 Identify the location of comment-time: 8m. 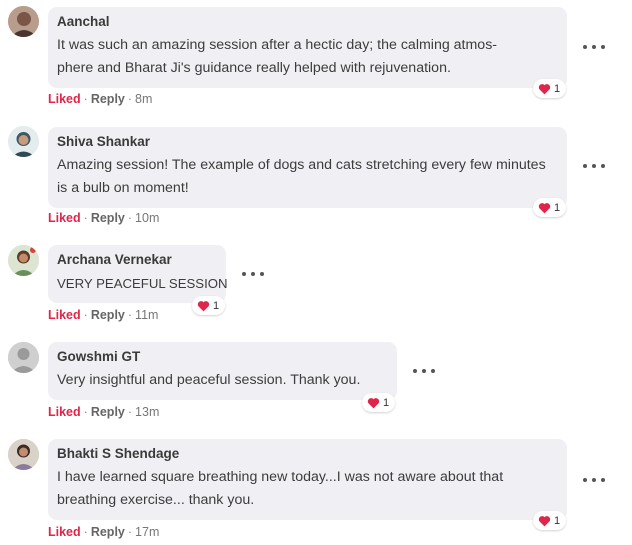
(144, 99).